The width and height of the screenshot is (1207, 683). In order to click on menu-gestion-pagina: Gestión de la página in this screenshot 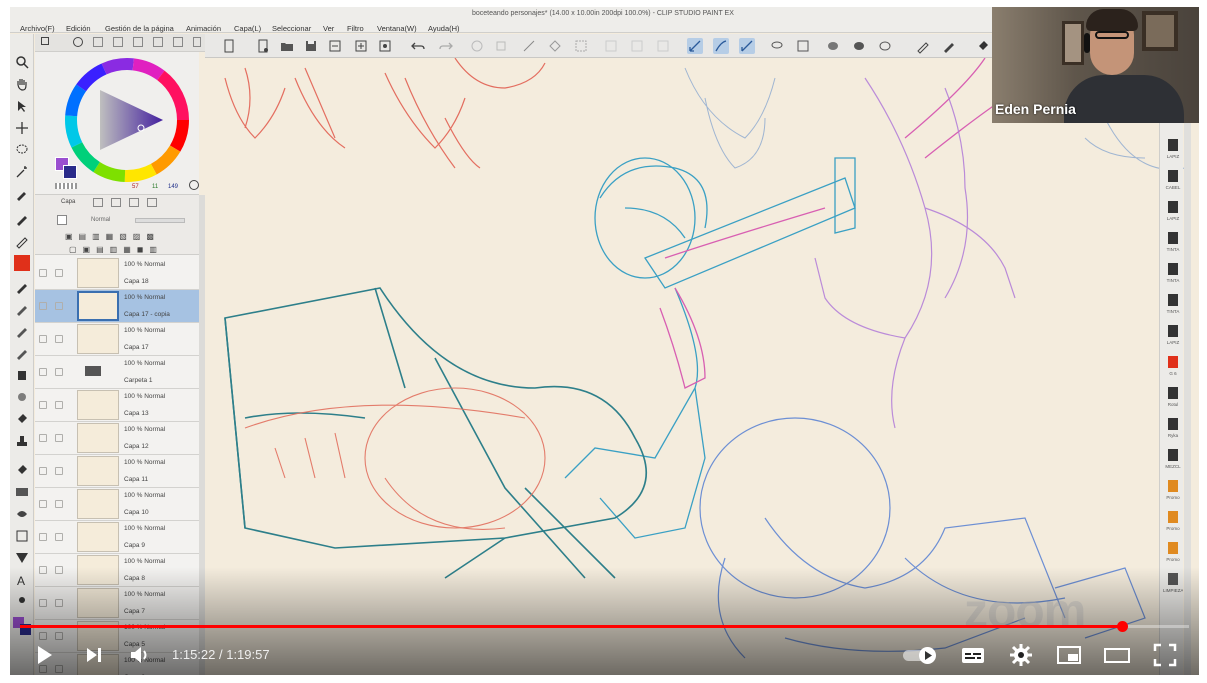, I will do `click(139, 28)`.